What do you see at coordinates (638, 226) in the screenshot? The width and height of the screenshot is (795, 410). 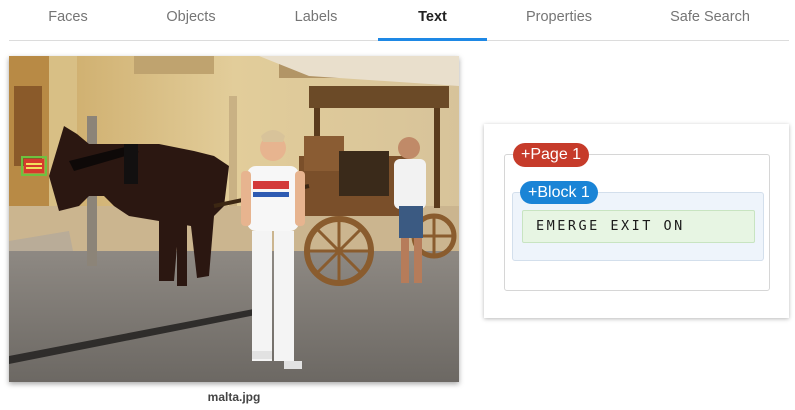 I see `detected-text: EMERGE EXIT ON` at bounding box center [638, 226].